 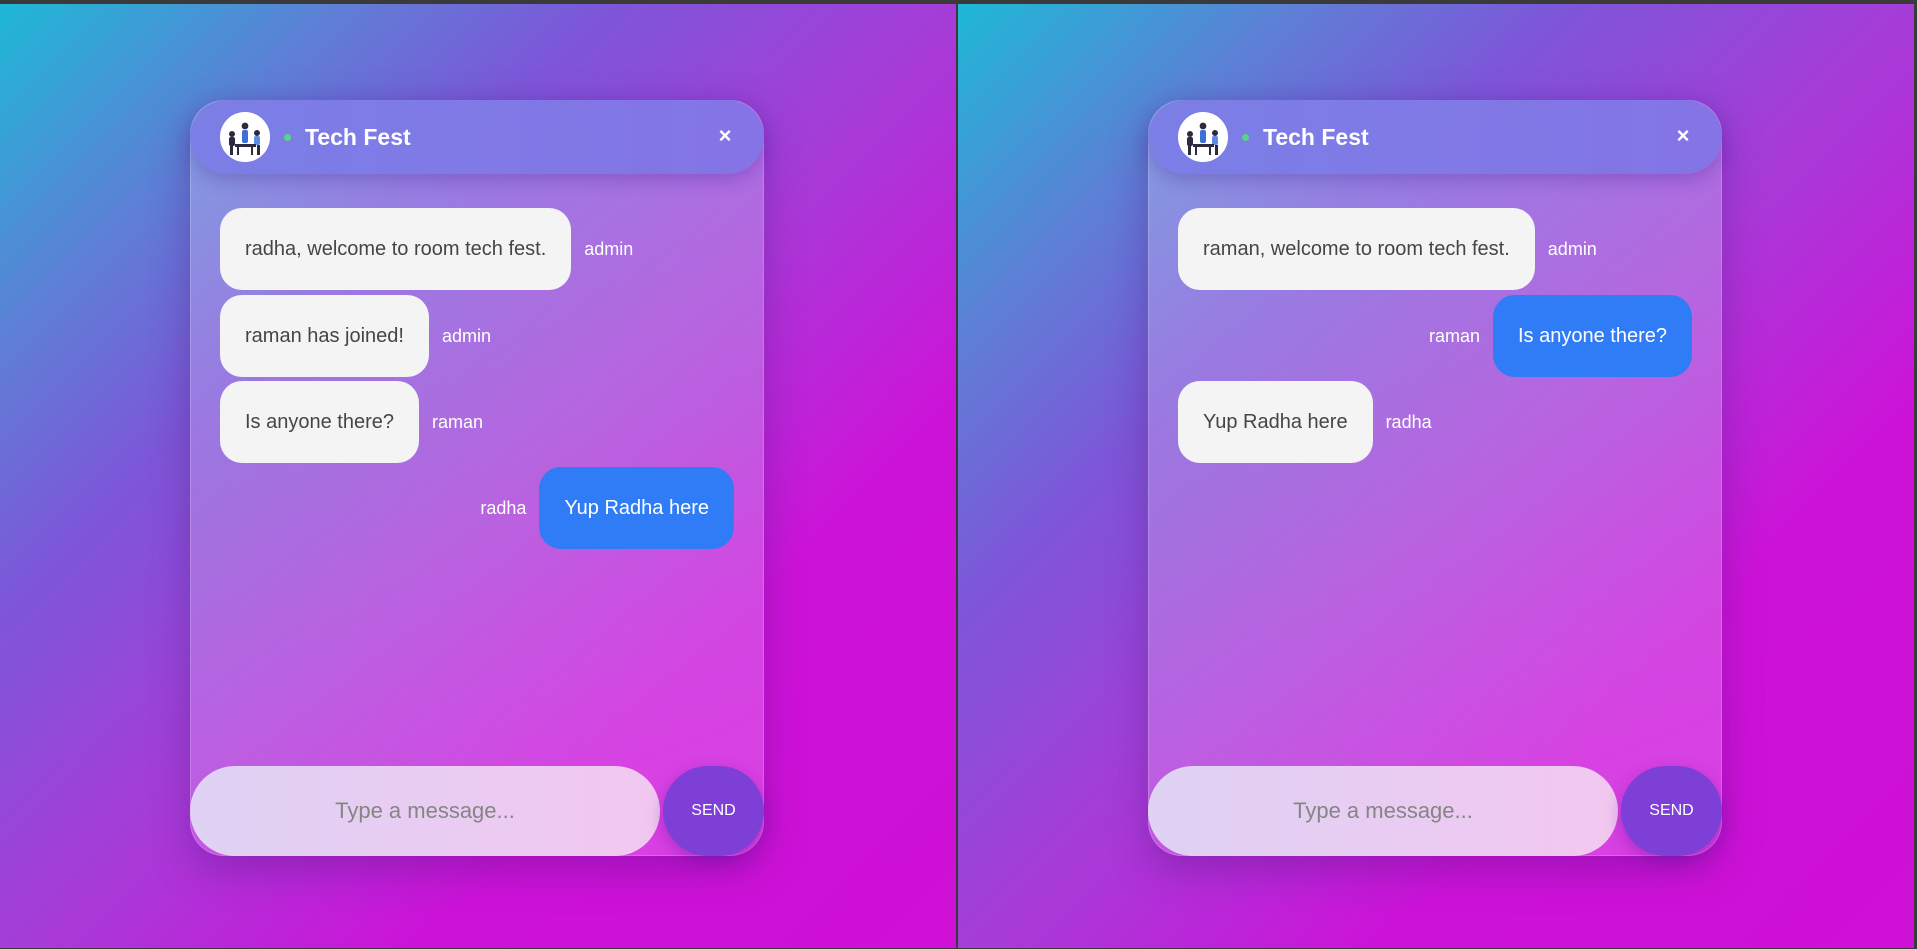 What do you see at coordinates (324, 336) in the screenshot?
I see `message-bubble: raman has joined!` at bounding box center [324, 336].